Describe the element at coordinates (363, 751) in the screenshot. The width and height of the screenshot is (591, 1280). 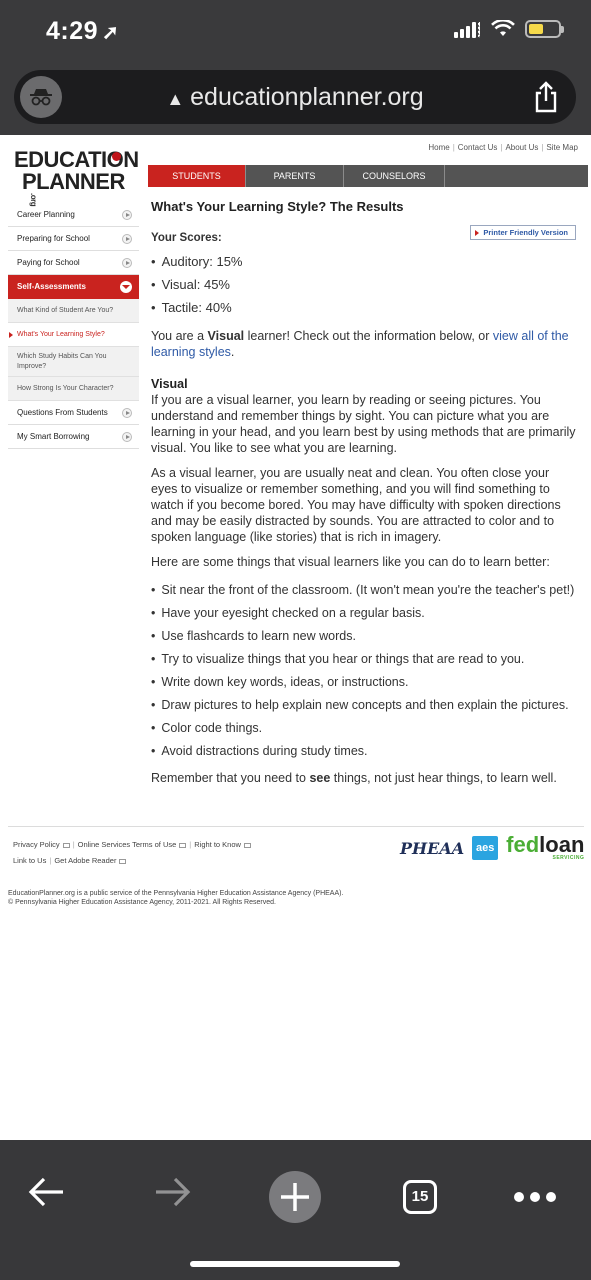
I see `list-item: Avoid distractions during study times.` at that location.